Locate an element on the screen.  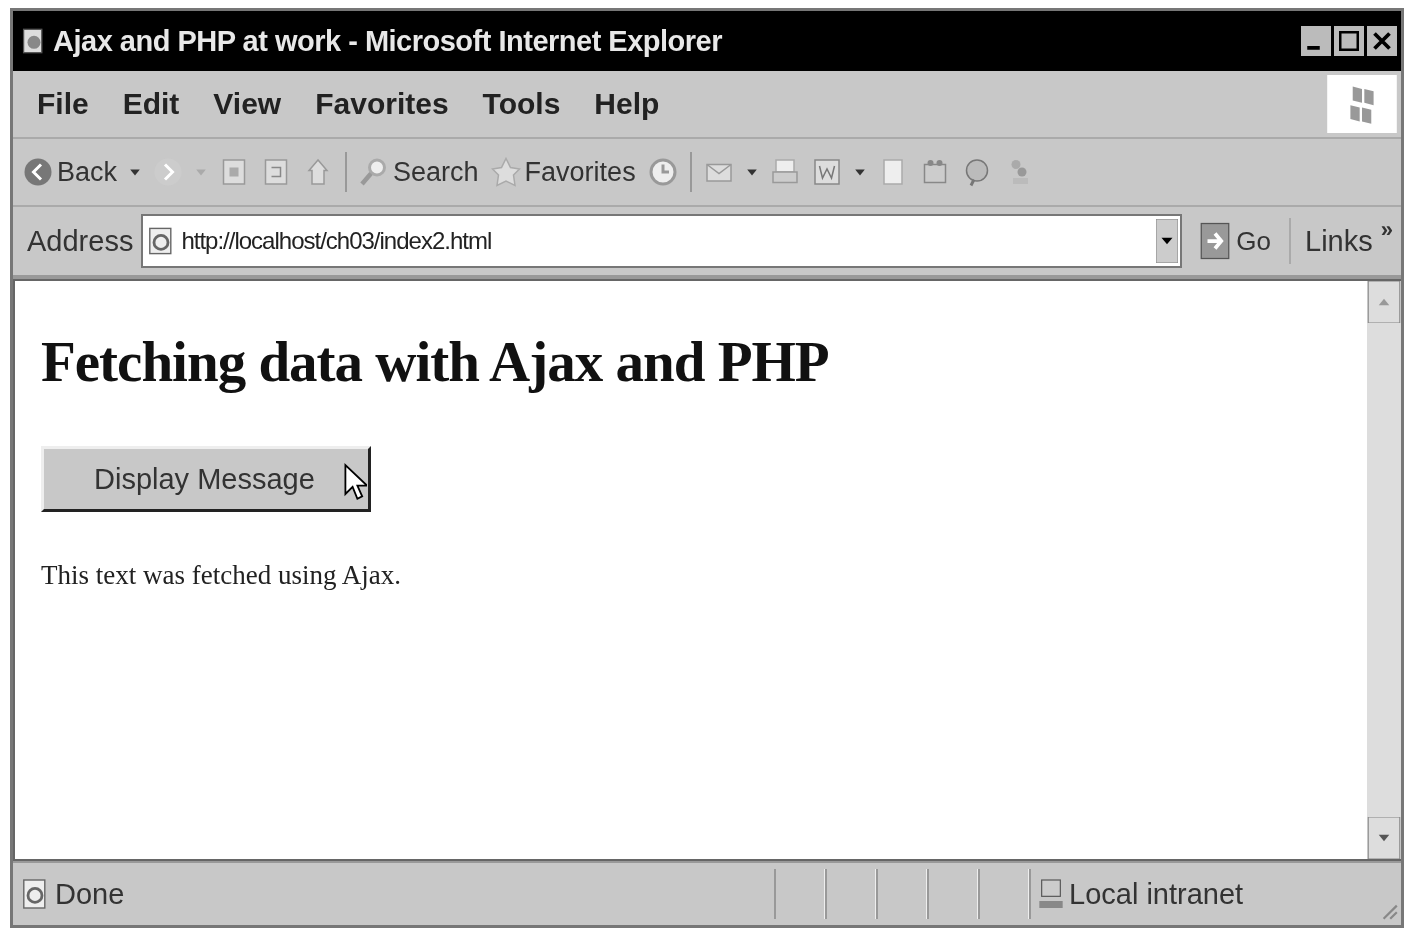
minimize-icon is located at coordinates (1316, 41).